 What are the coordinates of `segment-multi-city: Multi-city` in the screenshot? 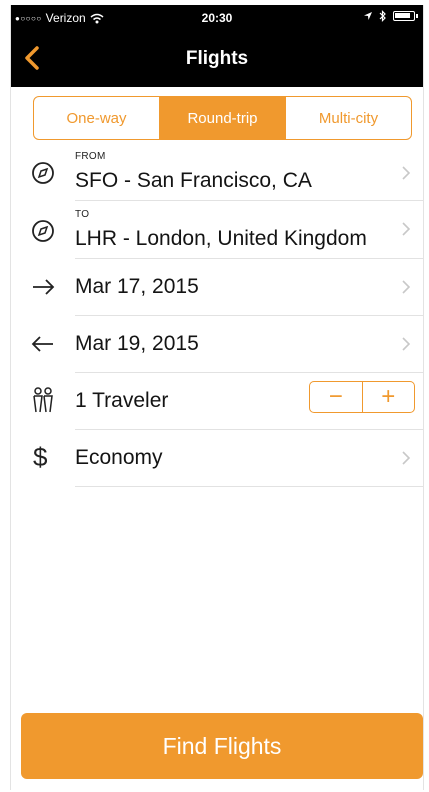 It's located at (348, 118).